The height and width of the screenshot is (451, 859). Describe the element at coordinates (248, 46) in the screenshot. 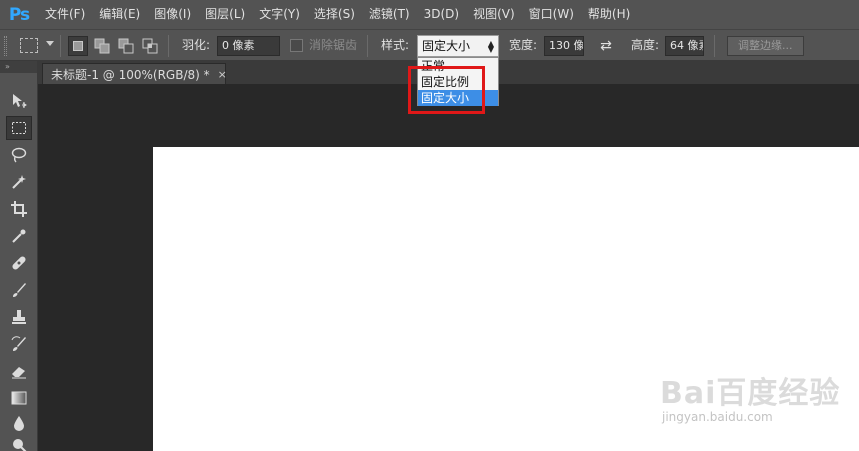

I see `feather-input: 0 像素` at that location.